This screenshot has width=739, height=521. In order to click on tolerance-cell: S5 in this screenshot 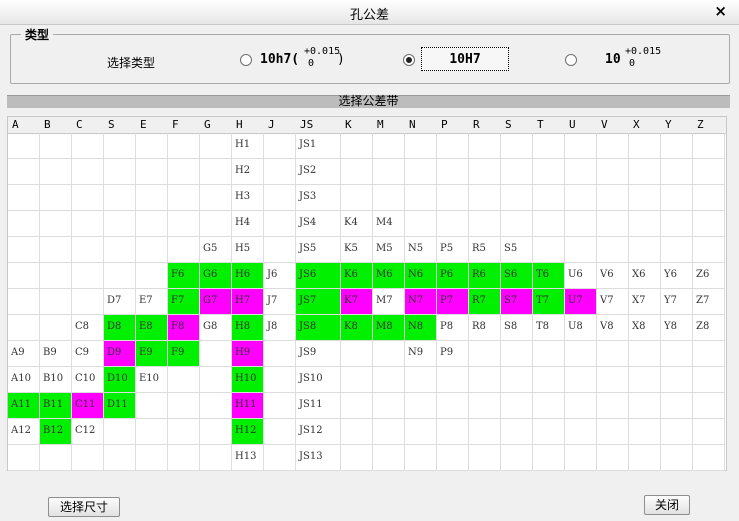, I will do `click(517, 250)`.